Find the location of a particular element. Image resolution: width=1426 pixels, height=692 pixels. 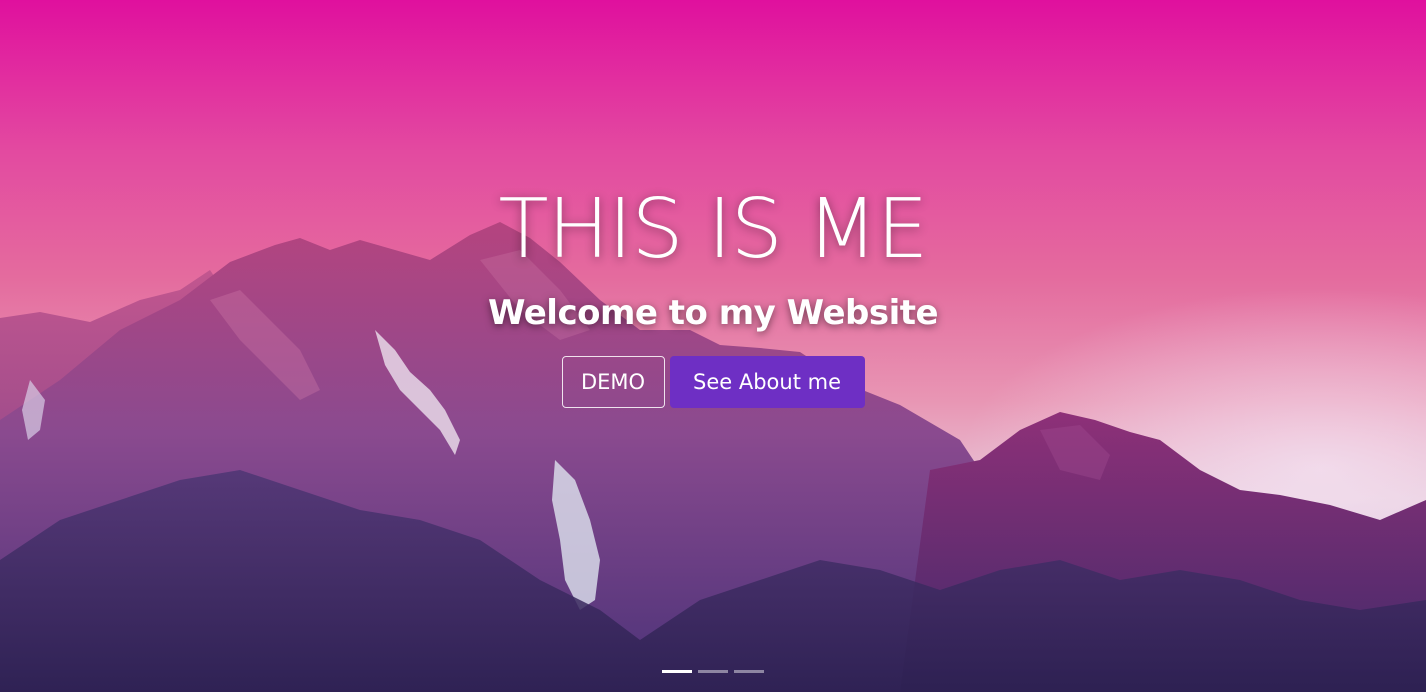

see-about-me-button: See About me is located at coordinates (767, 382).